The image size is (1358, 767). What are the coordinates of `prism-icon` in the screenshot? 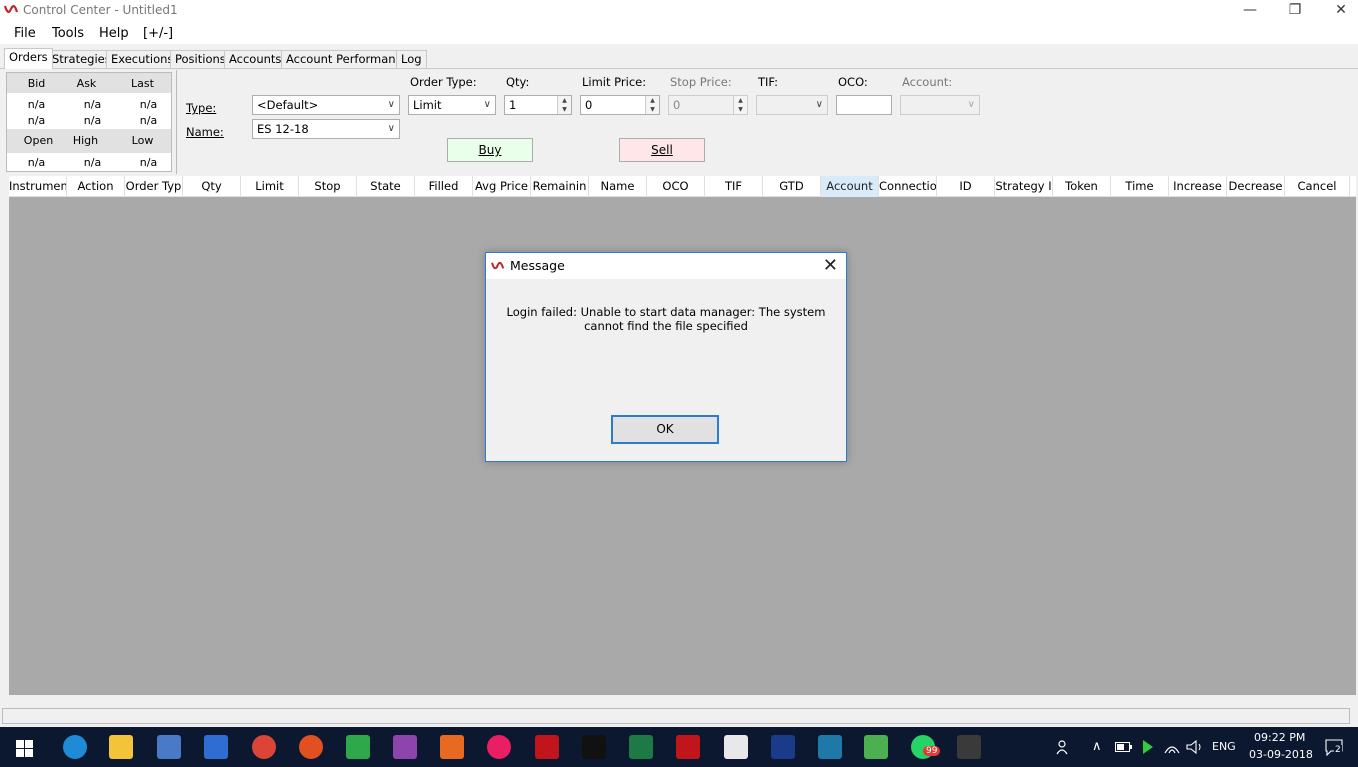 It's located at (405, 747).